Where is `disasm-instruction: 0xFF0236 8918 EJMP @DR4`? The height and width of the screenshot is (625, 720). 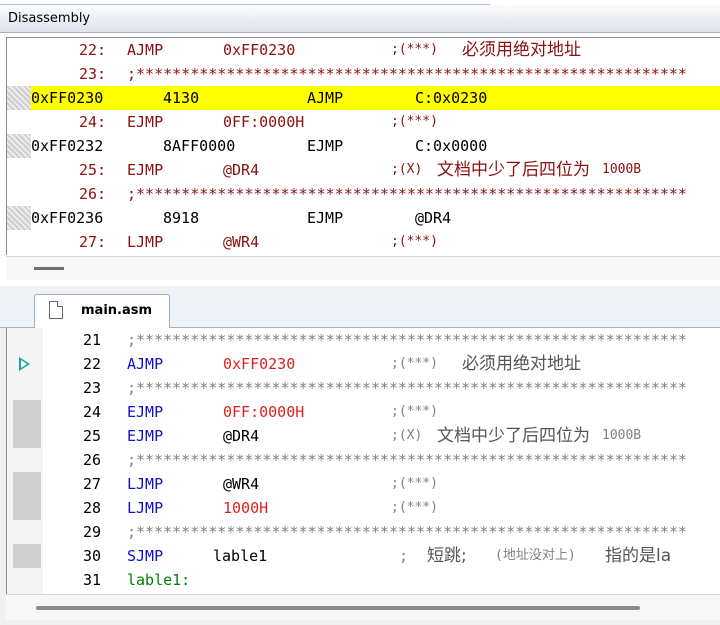
disasm-instruction: 0xFF0236 8918 EJMP @DR4 is located at coordinates (363, 218).